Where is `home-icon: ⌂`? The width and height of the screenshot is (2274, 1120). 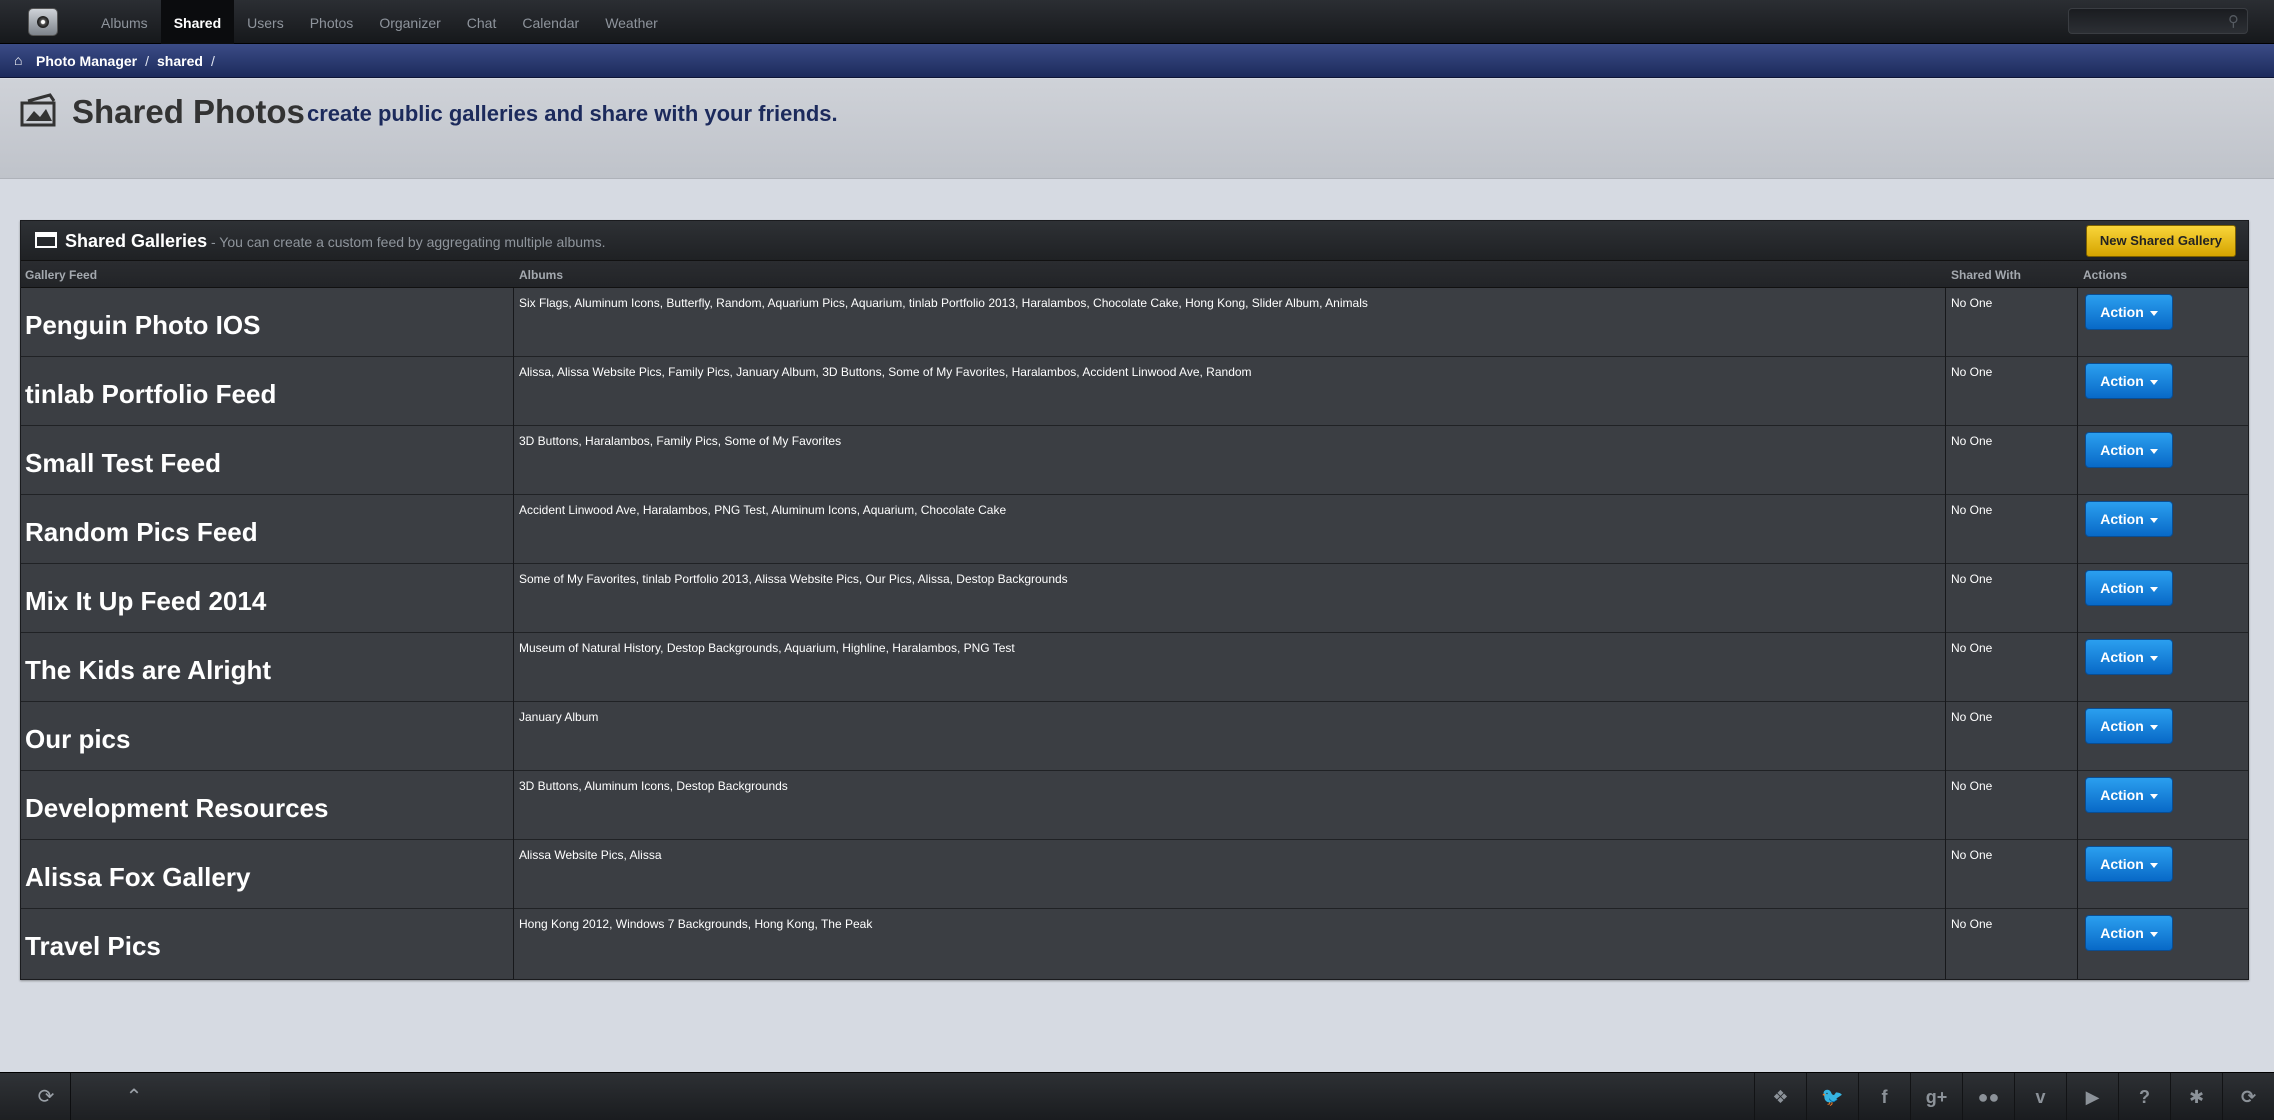 home-icon: ⌂ is located at coordinates (18, 60).